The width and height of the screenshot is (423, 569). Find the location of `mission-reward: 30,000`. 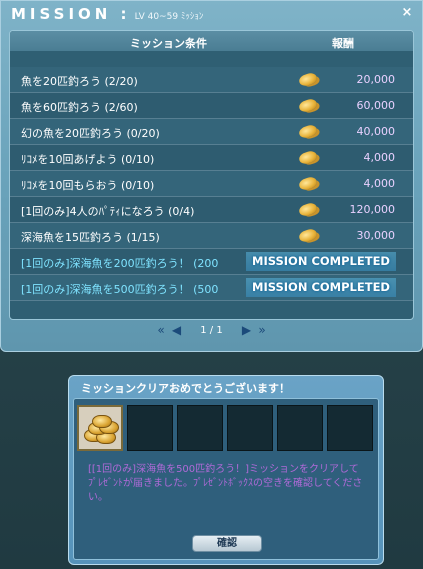

mission-reward: 30,000 is located at coordinates (376, 235).